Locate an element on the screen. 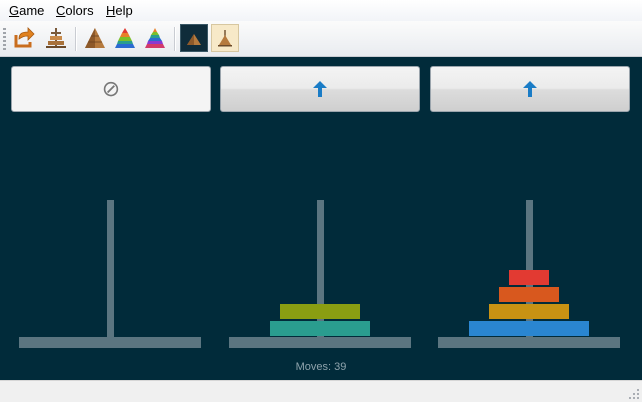  peg-2-move-button is located at coordinates (320, 89).